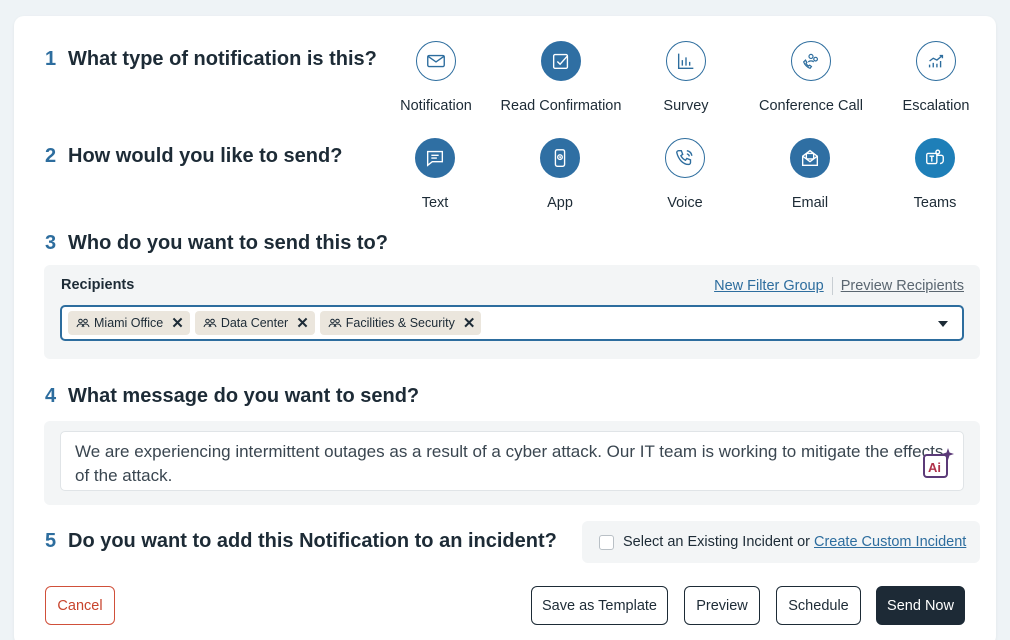 This screenshot has width=1010, height=640. I want to click on type-option-notification: Notification, so click(436, 77).